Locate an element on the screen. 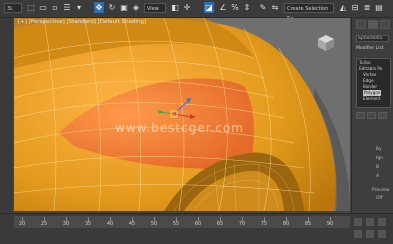 Image resolution: width=393 pixels, height=244 pixels. select-by-name-icon: ☰ is located at coordinates (67, 7).